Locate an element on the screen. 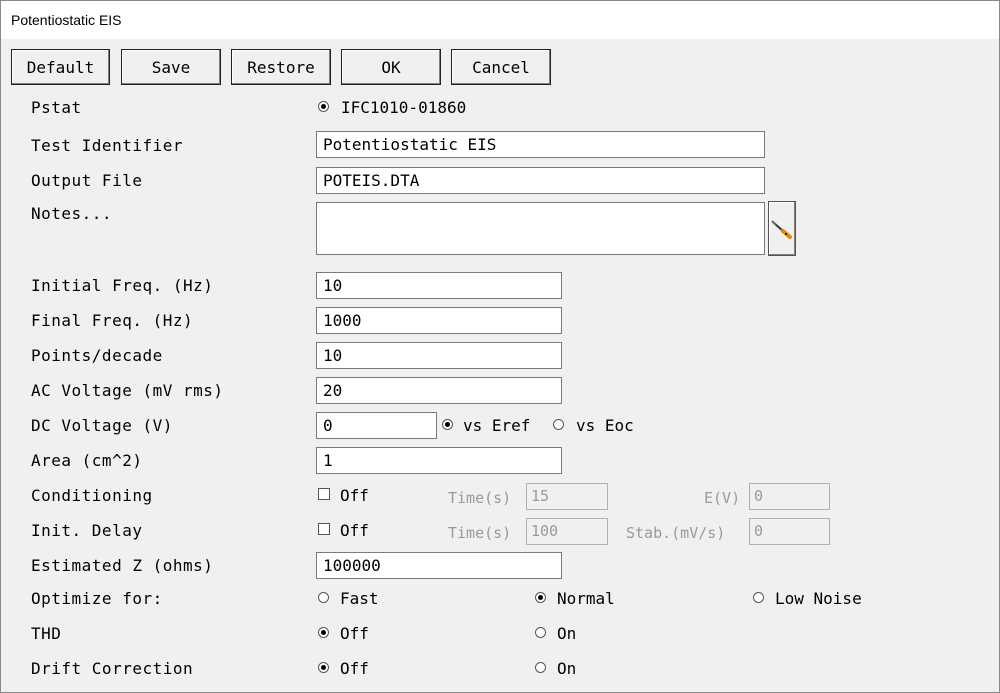  ac-voltage-input: 20 is located at coordinates (439, 390).